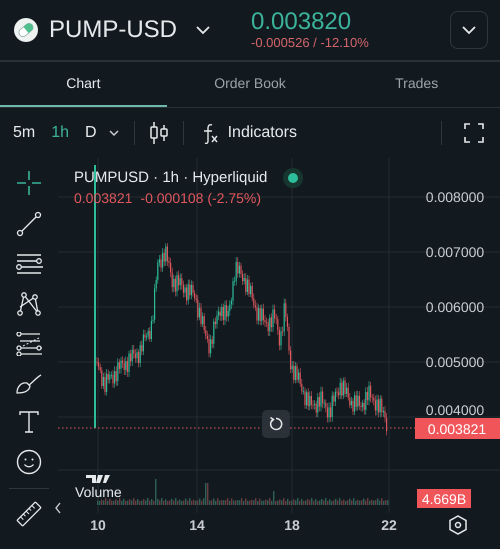 The image size is (500, 549). Describe the element at coordinates (197, 524) in the screenshot. I see `time-axis-label: 14` at that location.